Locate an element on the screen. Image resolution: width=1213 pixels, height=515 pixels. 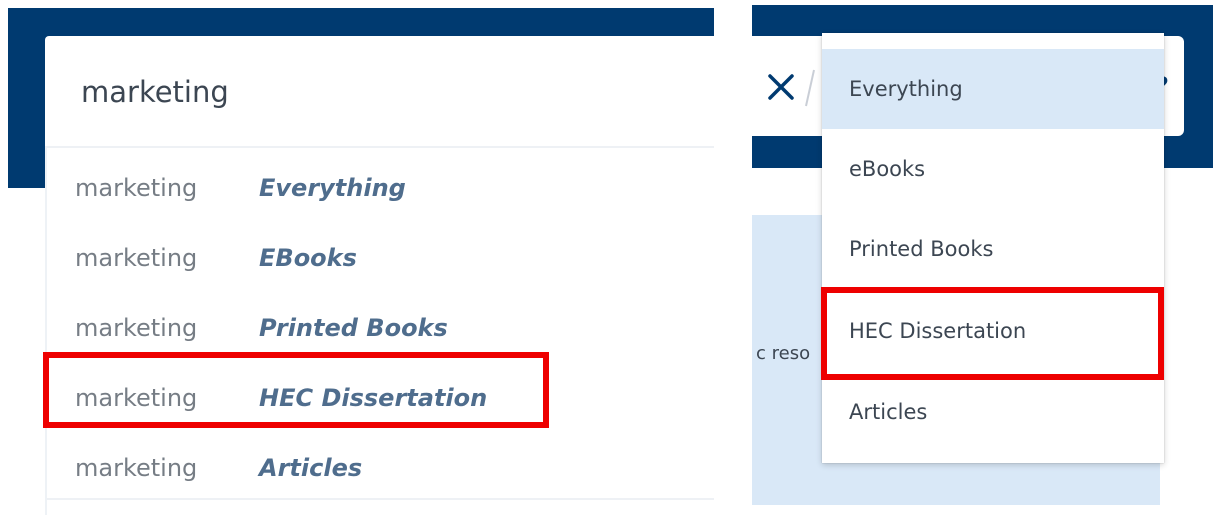
close-icon is located at coordinates (781, 87).